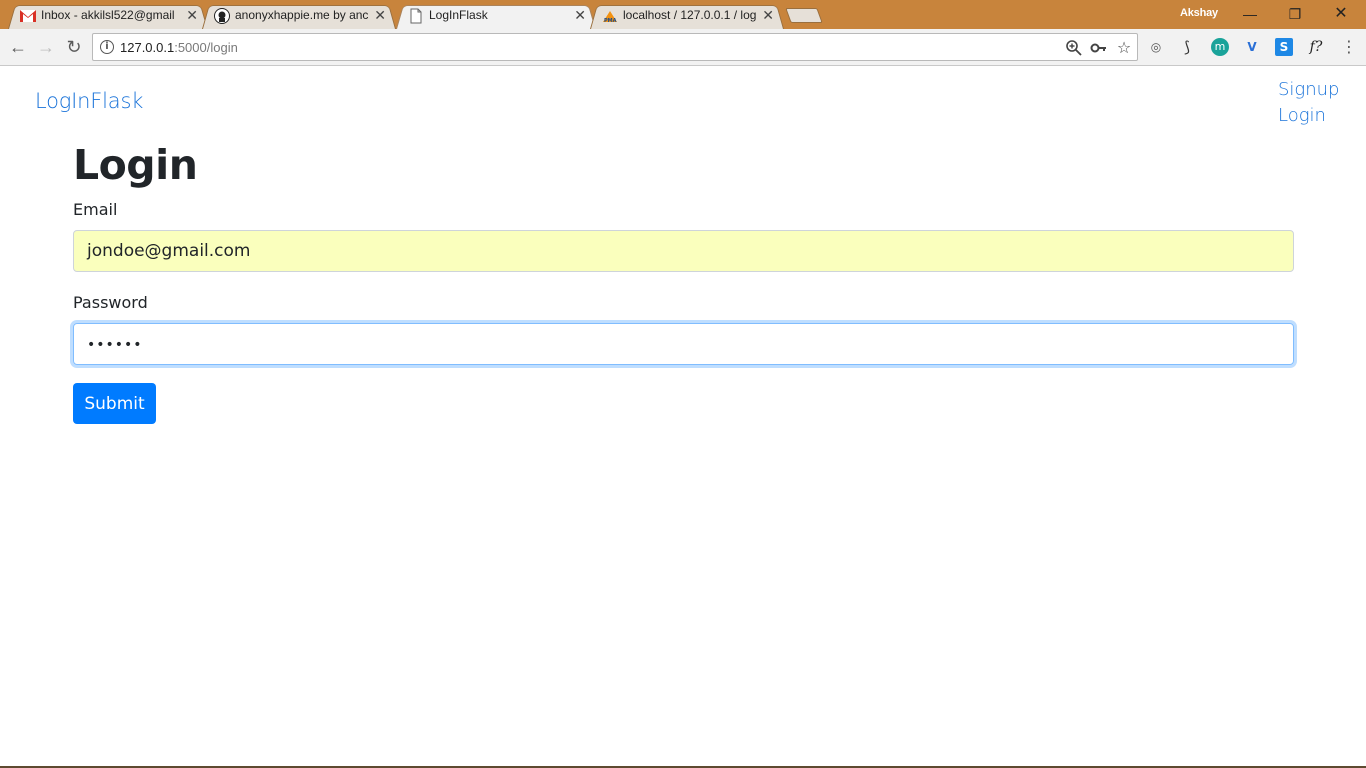  I want to click on restore-icon: ❐, so click(1295, 14).